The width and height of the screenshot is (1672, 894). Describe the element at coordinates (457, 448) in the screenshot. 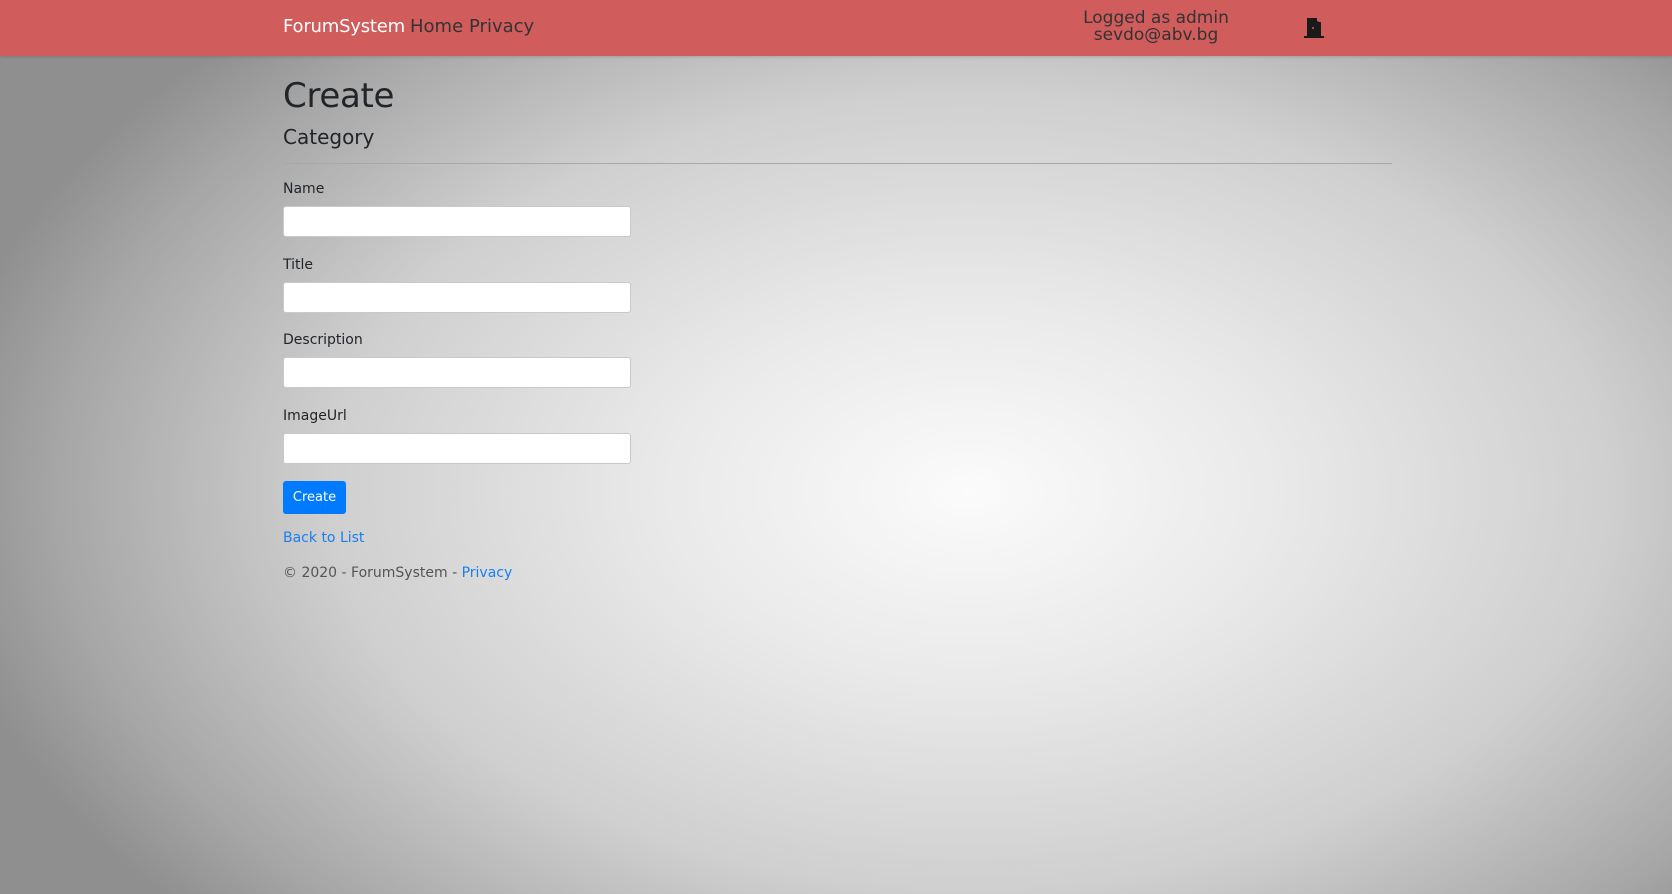

I see `imageurl-input` at that location.